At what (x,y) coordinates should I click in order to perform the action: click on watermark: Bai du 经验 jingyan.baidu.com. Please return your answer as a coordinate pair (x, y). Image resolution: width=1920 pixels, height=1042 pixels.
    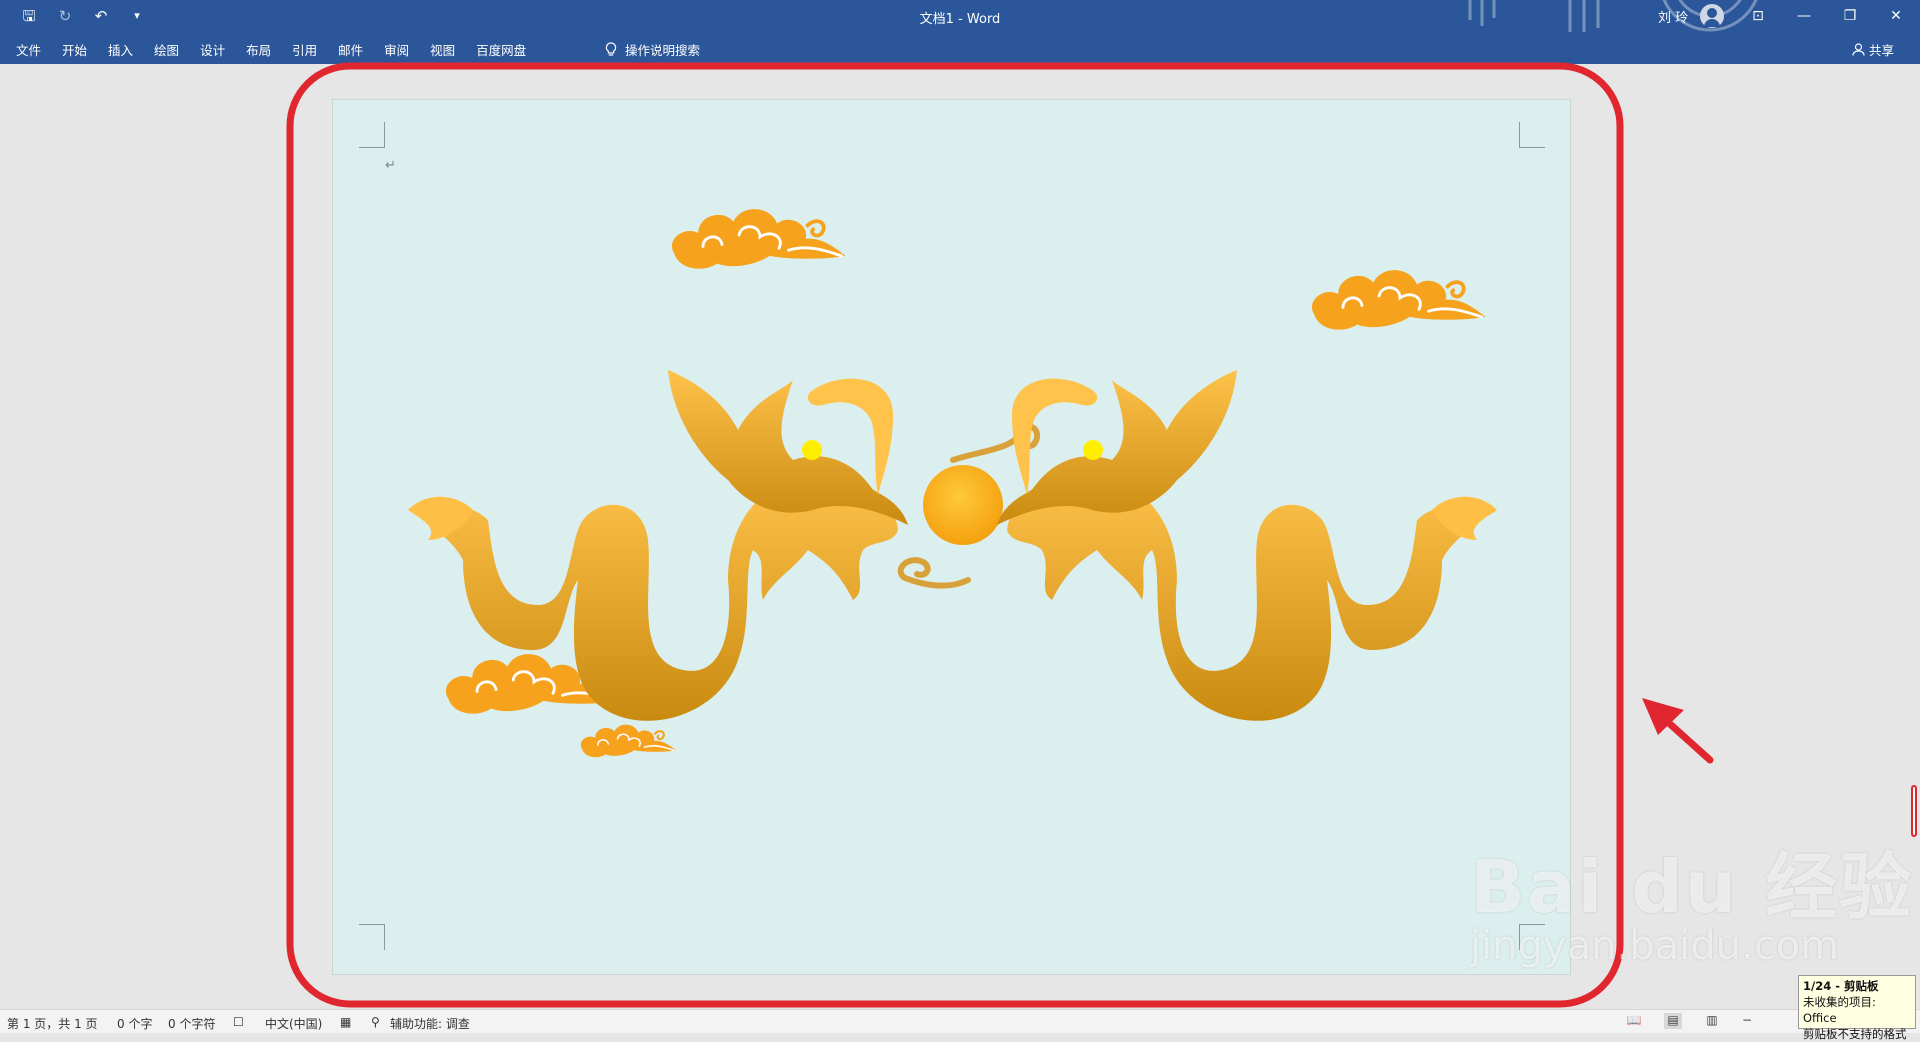
    Looking at the image, I should click on (1691, 898).